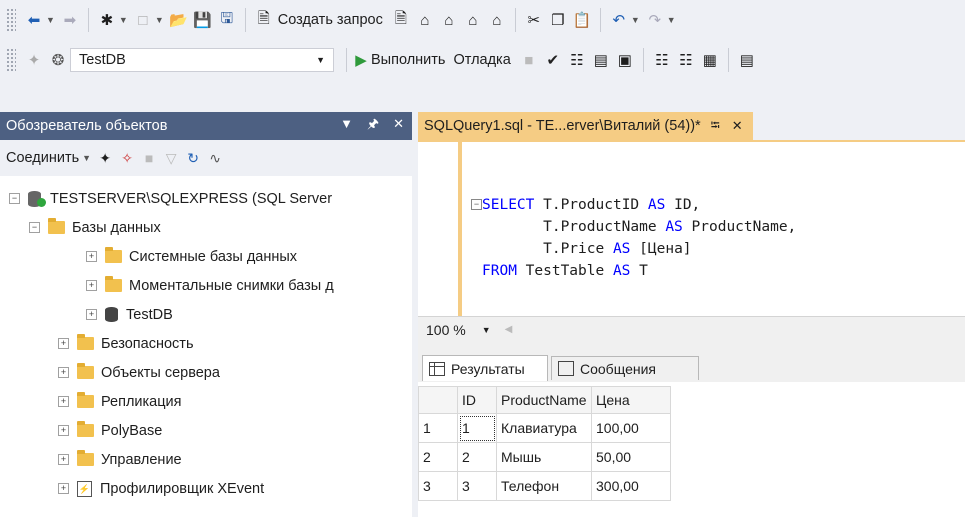 This screenshot has width=965, height=517. What do you see at coordinates (171, 158) in the screenshot?
I see `filter-icon: ▽` at bounding box center [171, 158].